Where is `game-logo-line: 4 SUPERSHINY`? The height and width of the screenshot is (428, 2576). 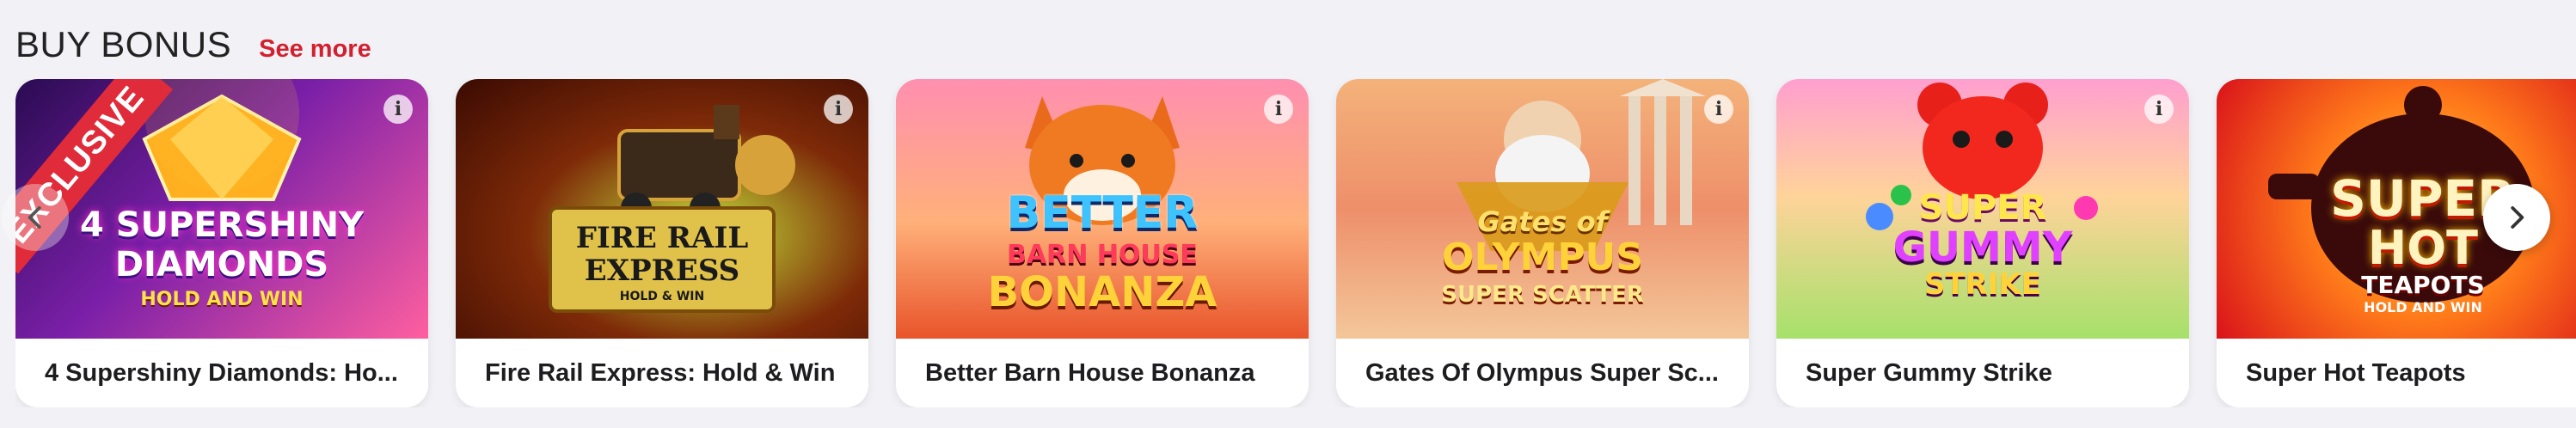 game-logo-line: 4 SUPERSHINY is located at coordinates (222, 225).